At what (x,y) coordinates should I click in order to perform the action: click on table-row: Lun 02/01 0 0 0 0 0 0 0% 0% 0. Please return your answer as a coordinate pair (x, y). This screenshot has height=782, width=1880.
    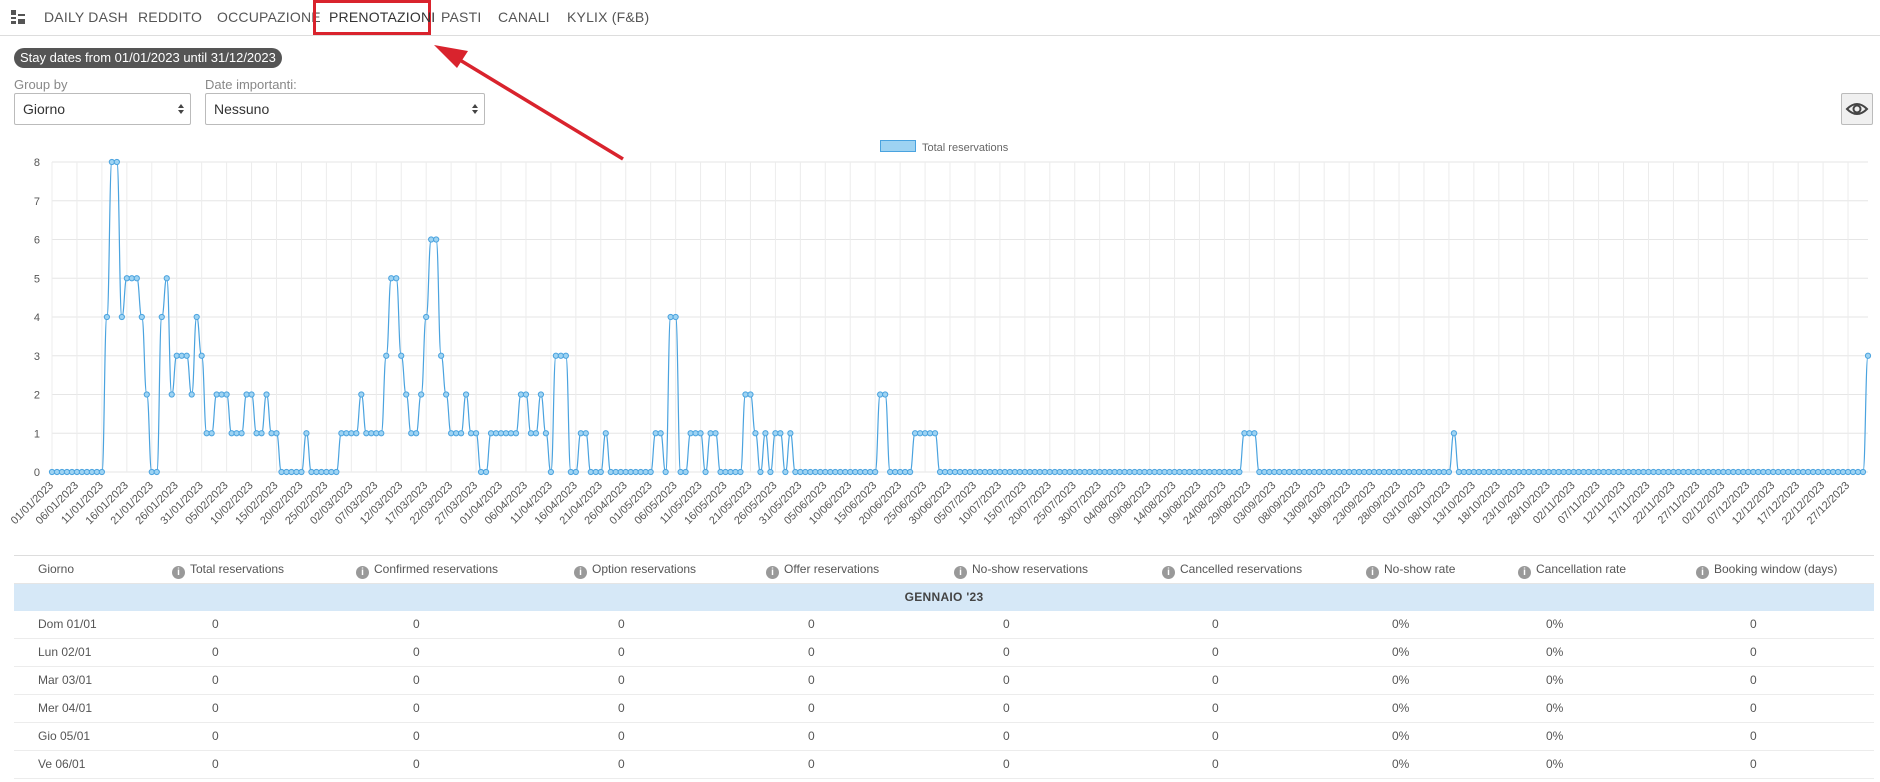
    Looking at the image, I should click on (944, 653).